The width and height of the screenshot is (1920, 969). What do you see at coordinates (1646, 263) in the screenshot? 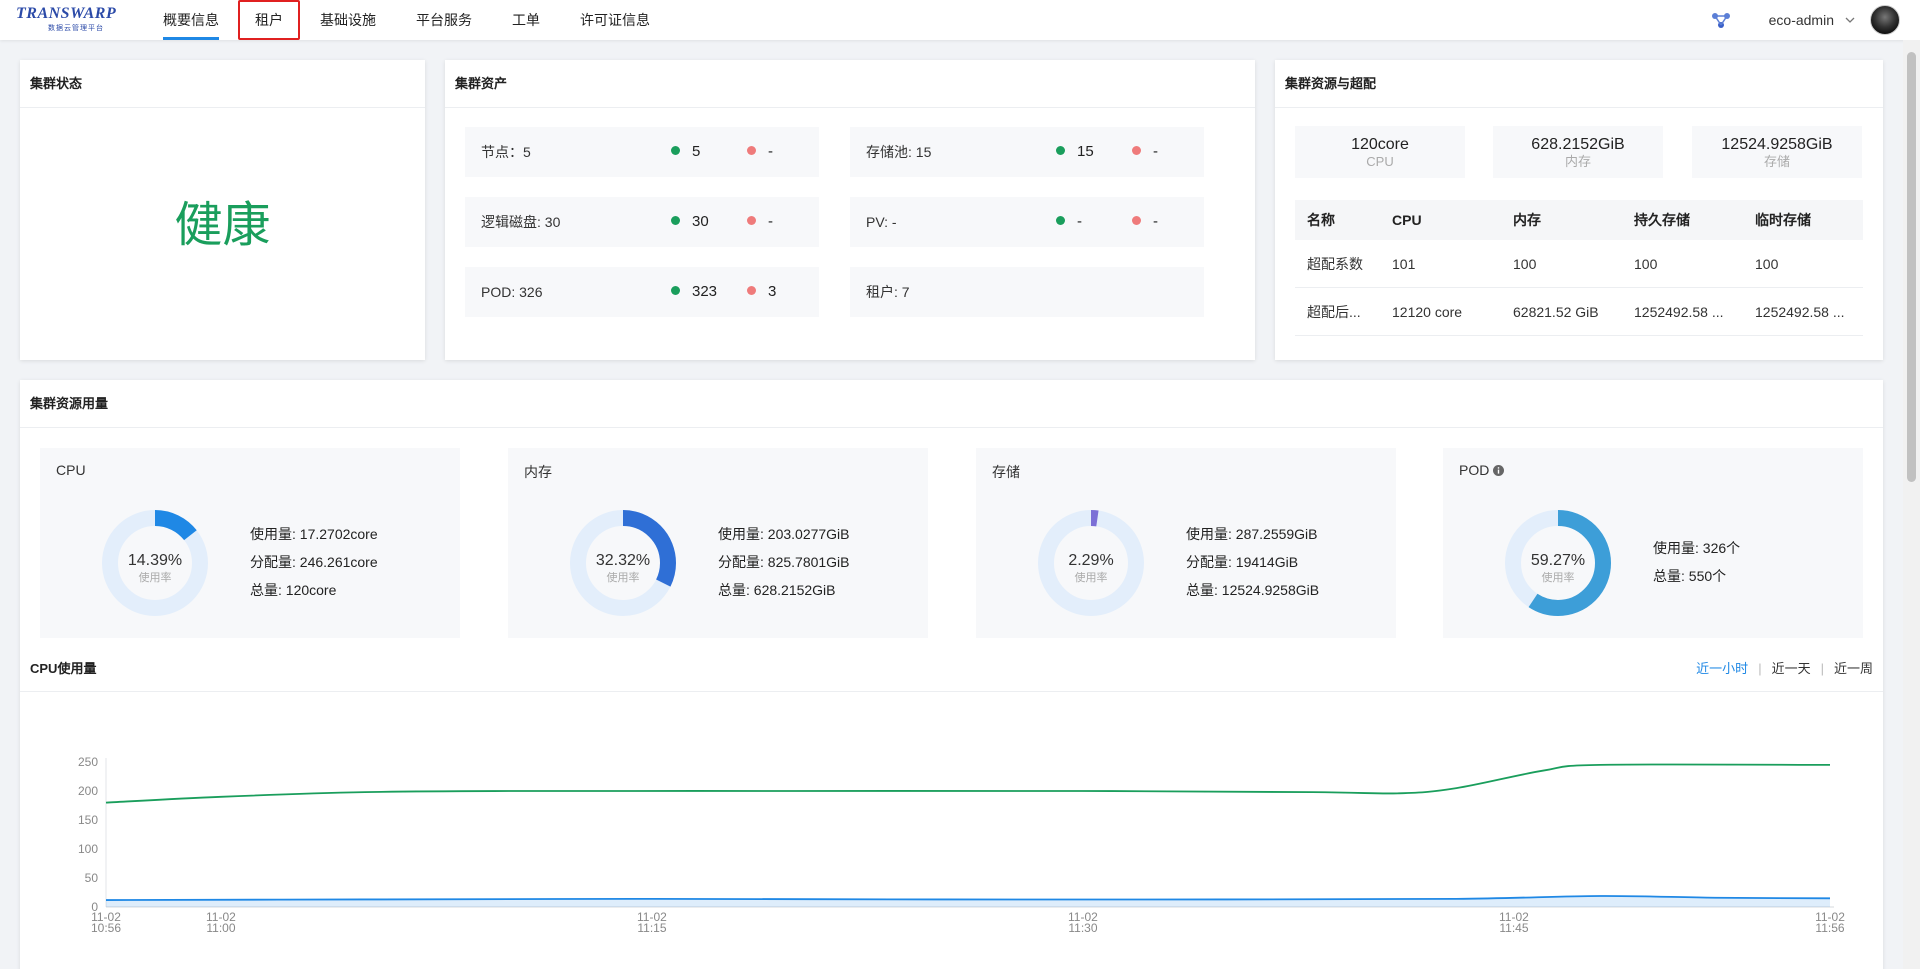
I see `table-cell: 100` at bounding box center [1646, 263].